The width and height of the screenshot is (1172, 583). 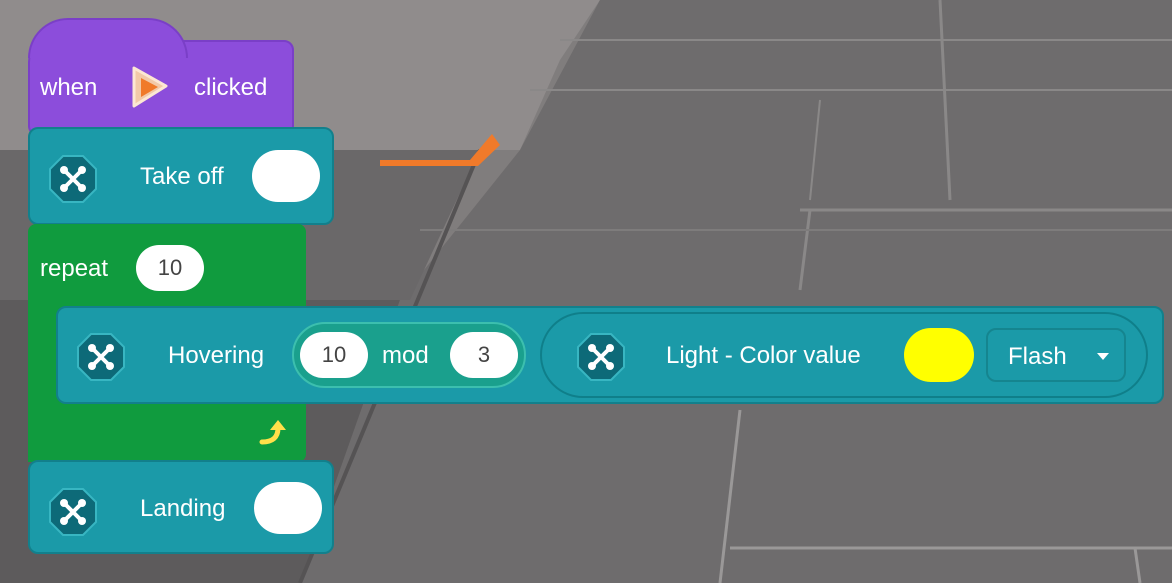 I want to click on play-flag-icon, so click(x=150, y=87).